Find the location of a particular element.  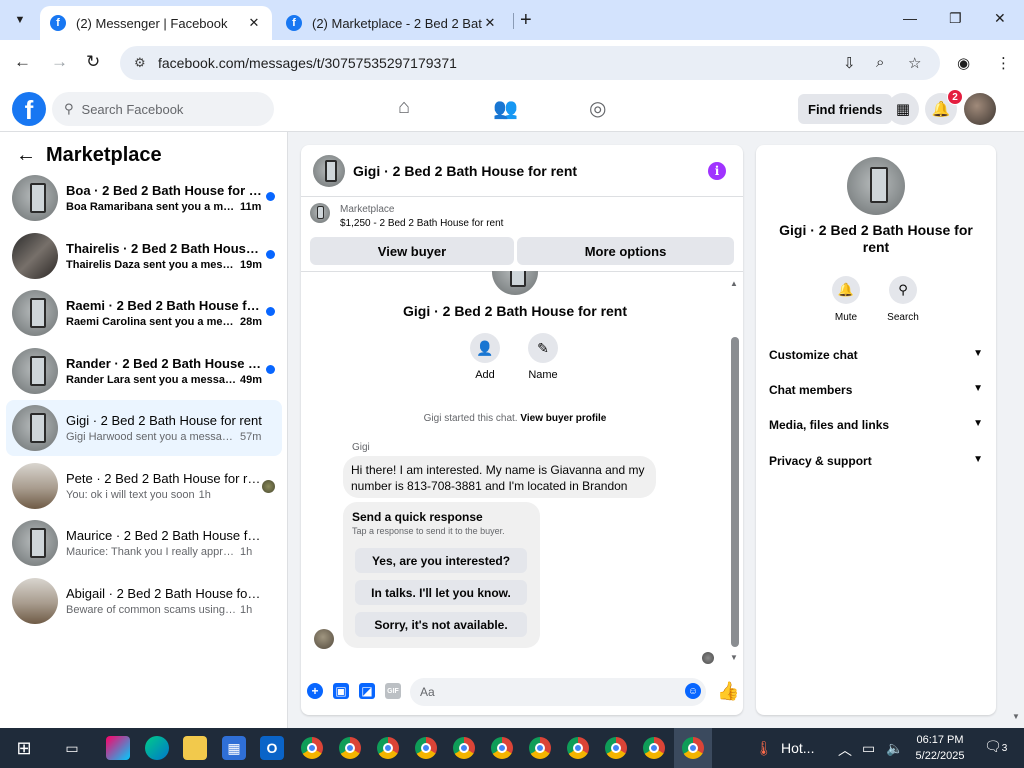

view-buyer-button: View buyer is located at coordinates (412, 251).